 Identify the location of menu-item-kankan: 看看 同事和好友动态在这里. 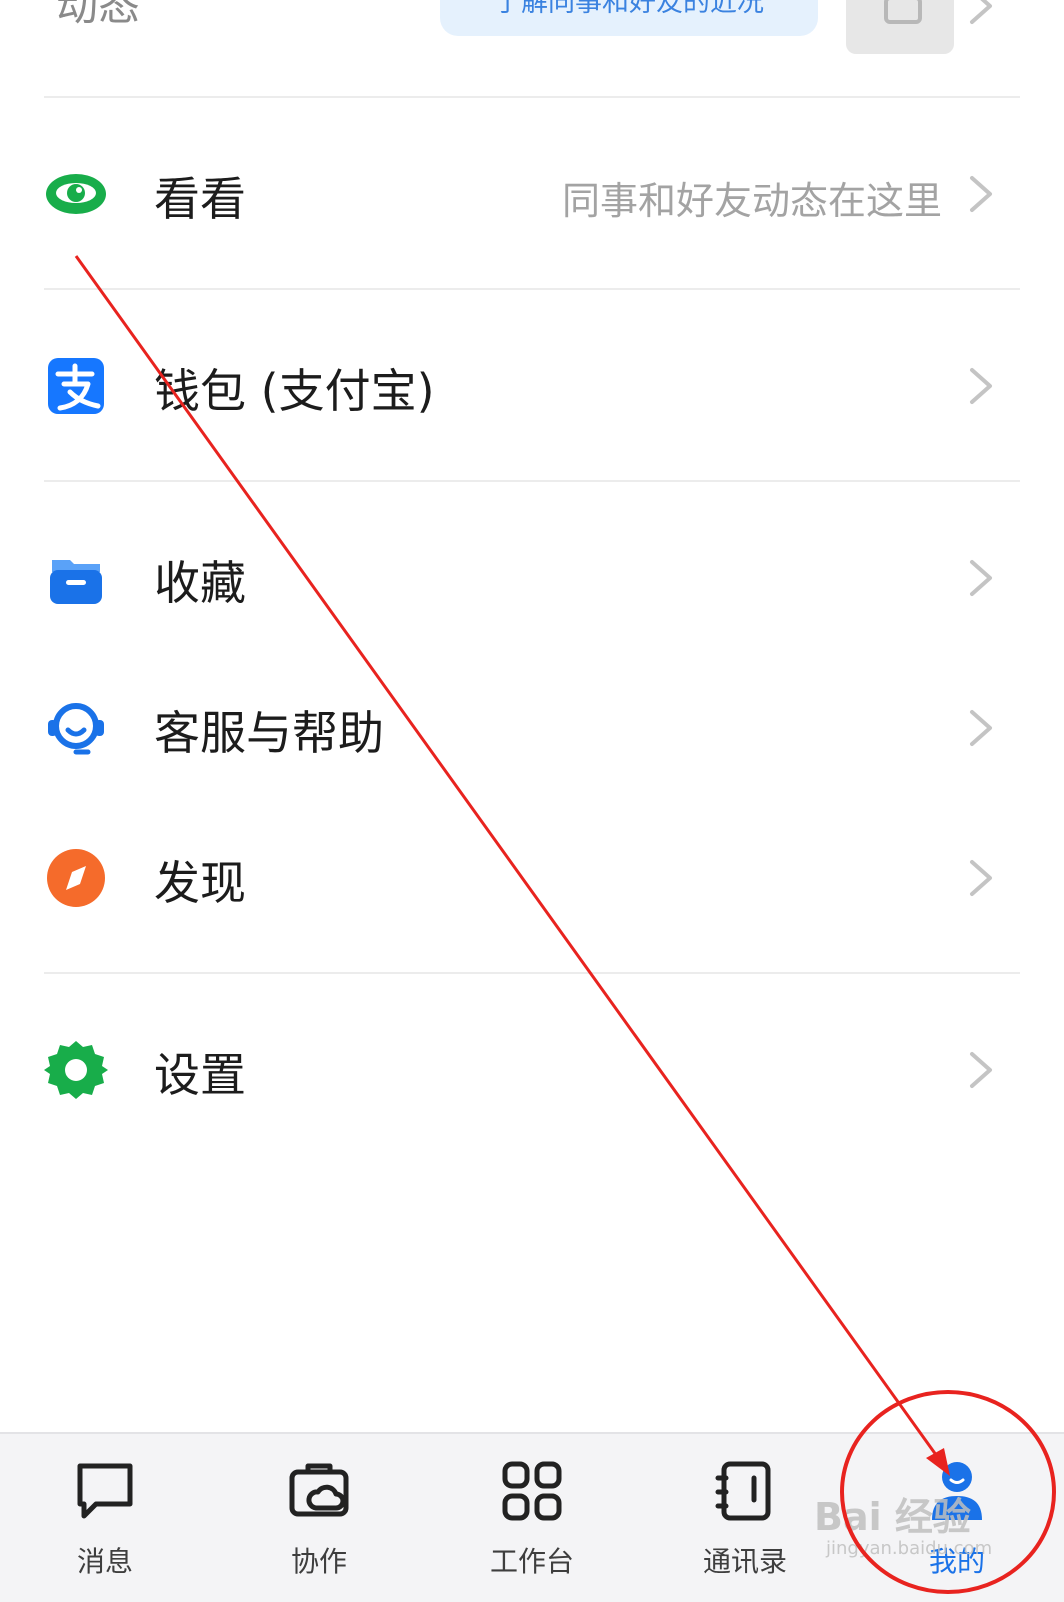
(532, 193).